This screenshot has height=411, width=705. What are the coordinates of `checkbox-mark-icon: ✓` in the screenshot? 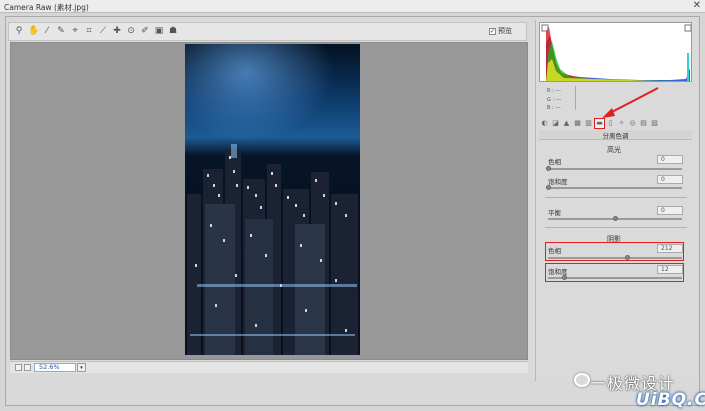 It's located at (492, 31).